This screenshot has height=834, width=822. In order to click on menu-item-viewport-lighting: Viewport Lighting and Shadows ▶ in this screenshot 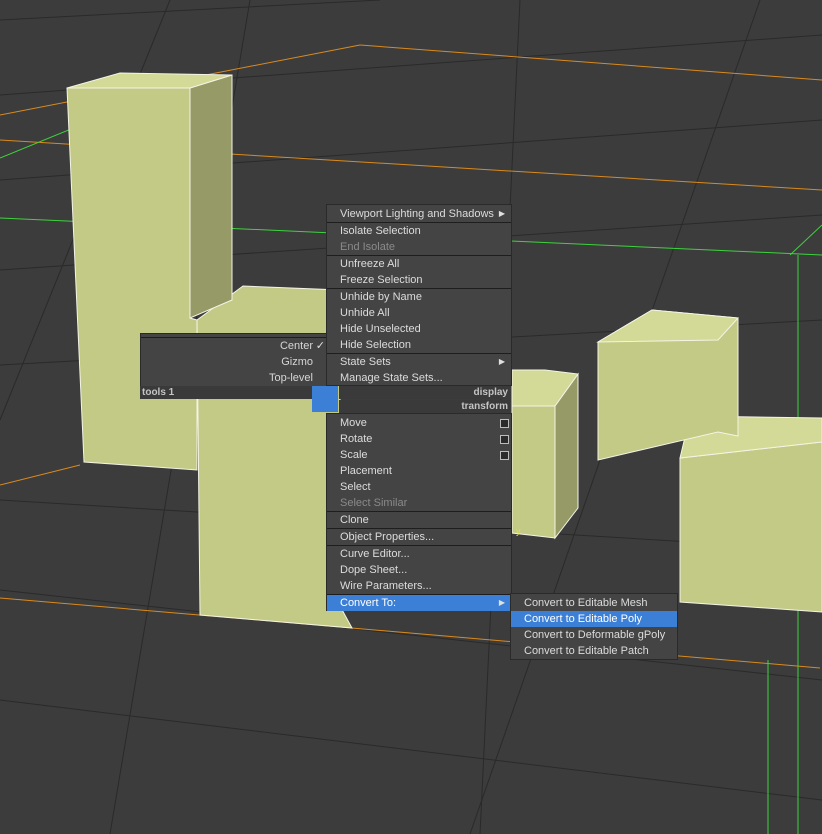, I will do `click(419, 214)`.